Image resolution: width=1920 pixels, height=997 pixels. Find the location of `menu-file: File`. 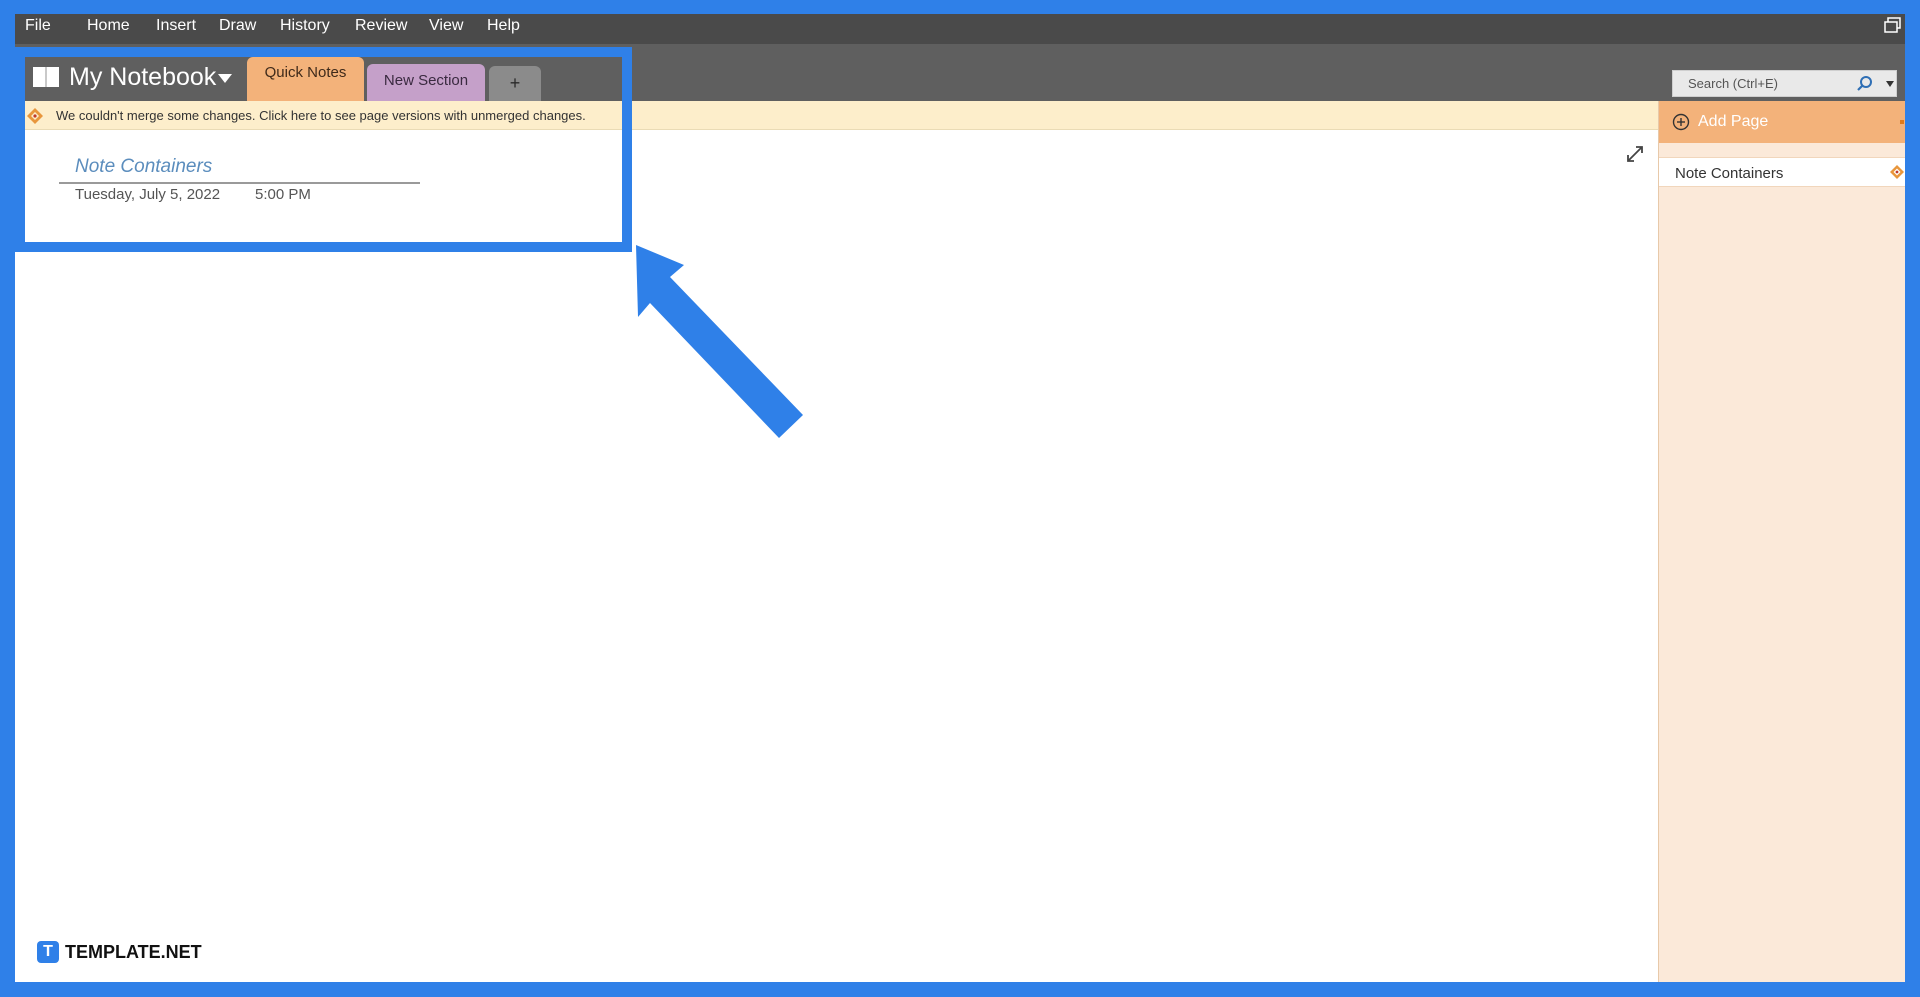

menu-file: File is located at coordinates (38, 29).